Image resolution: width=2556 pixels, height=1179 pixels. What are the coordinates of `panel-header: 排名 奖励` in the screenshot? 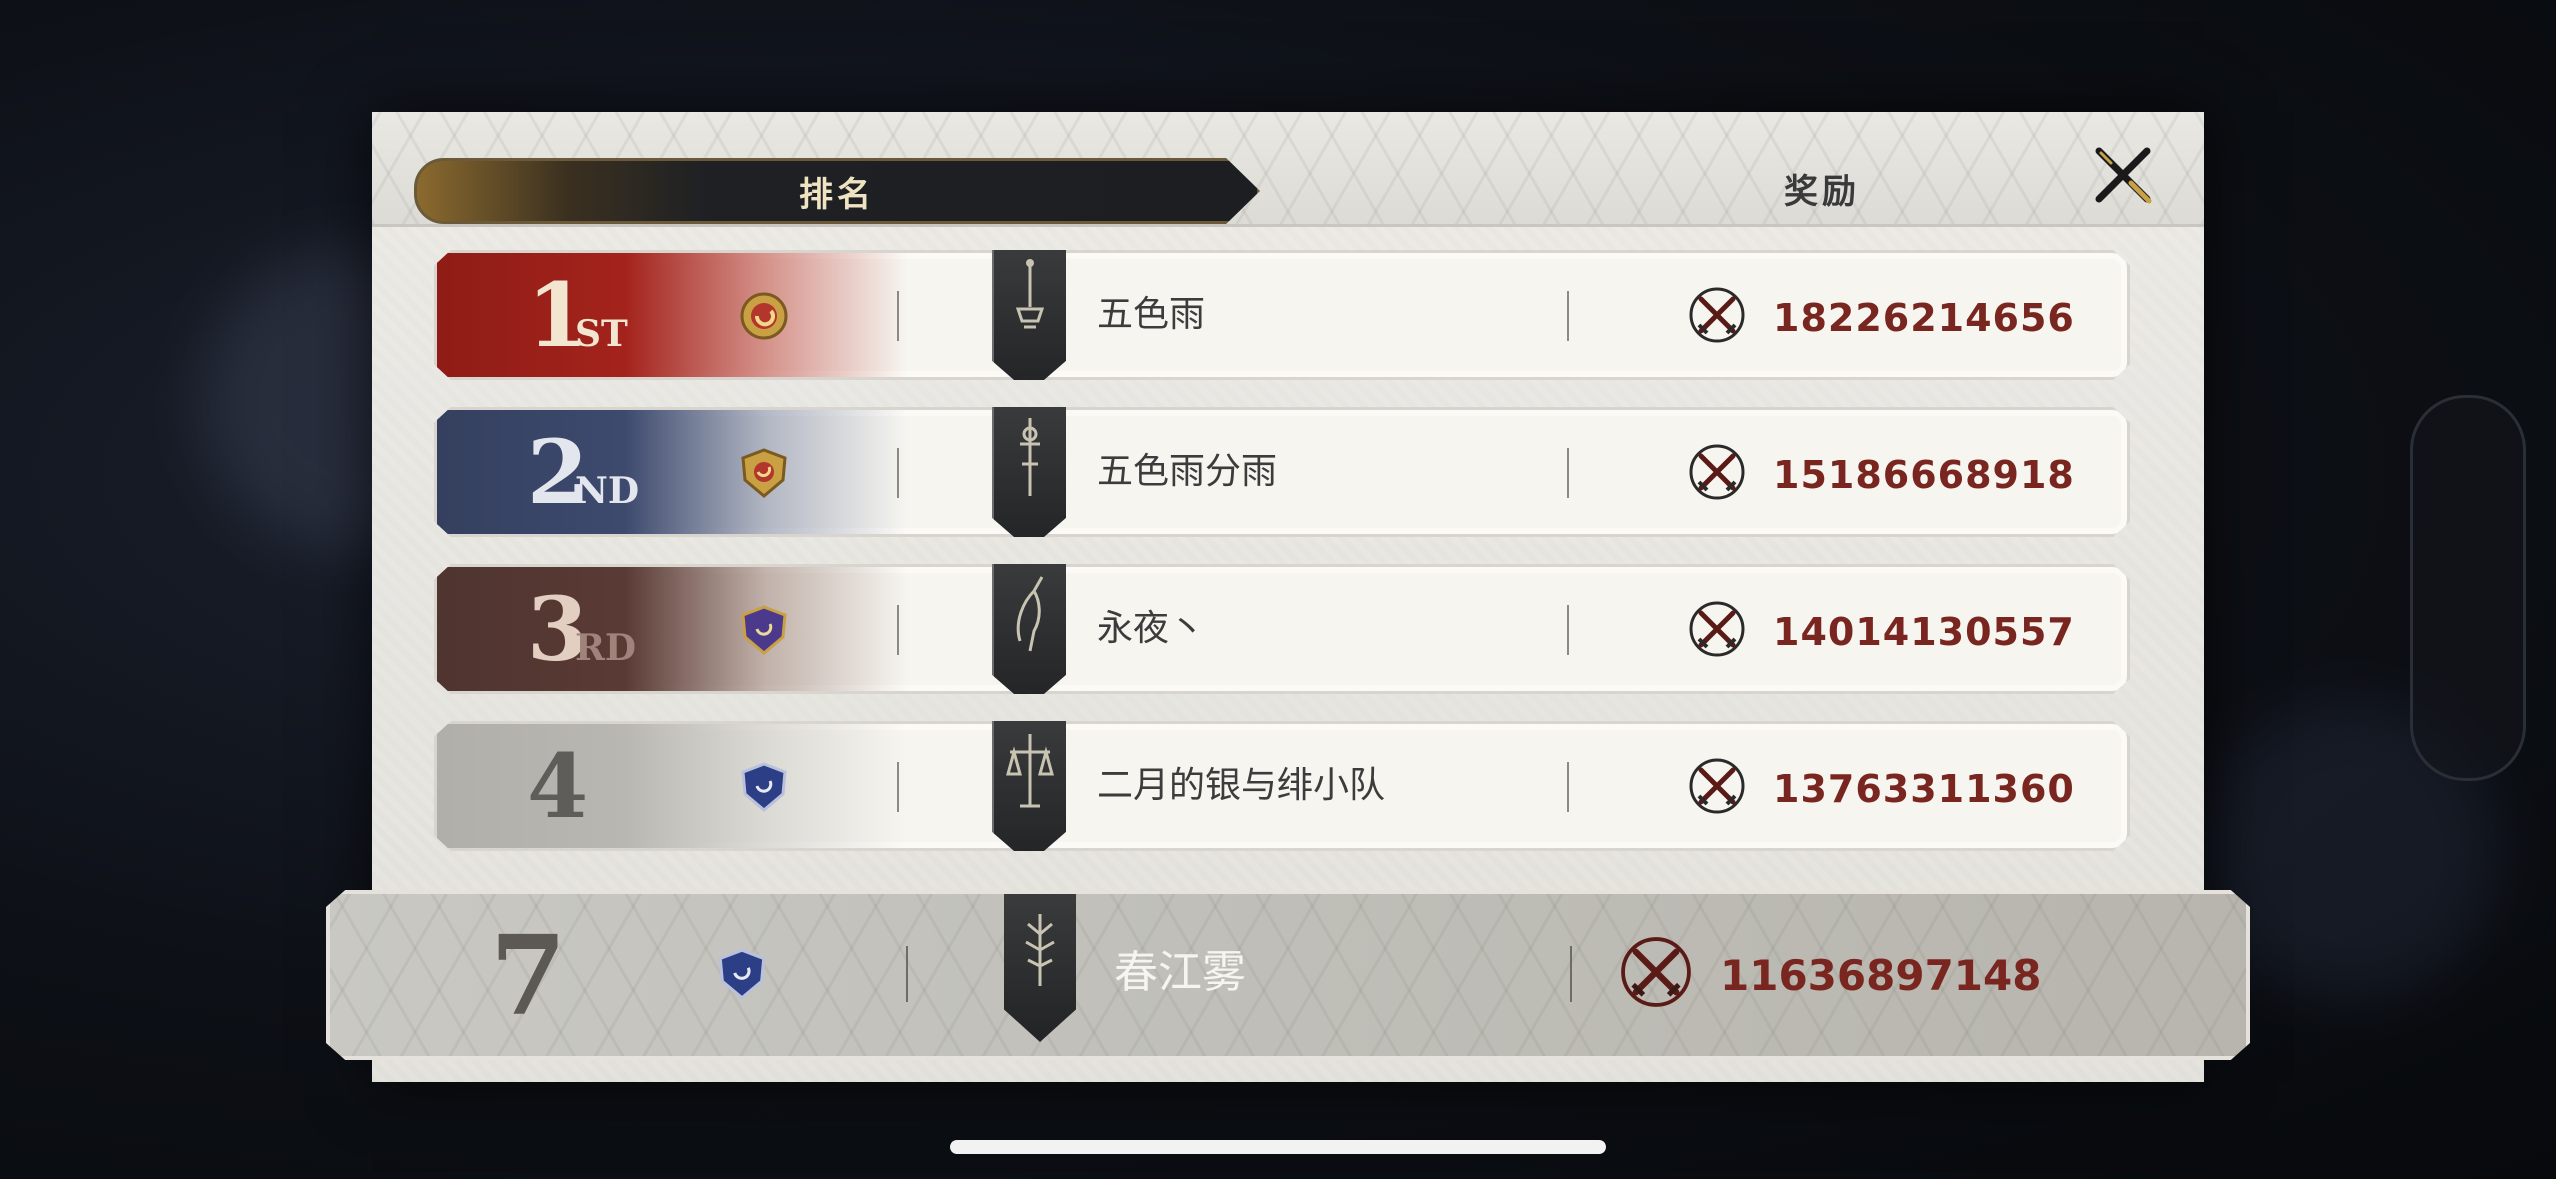 It's located at (1288, 169).